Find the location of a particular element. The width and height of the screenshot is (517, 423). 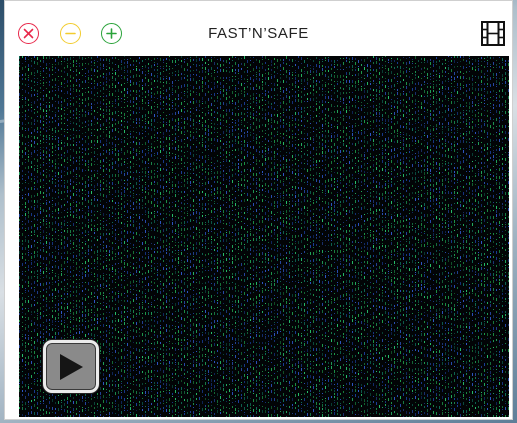

title-bar: FAST’N’SAFE is located at coordinates (258, 27).